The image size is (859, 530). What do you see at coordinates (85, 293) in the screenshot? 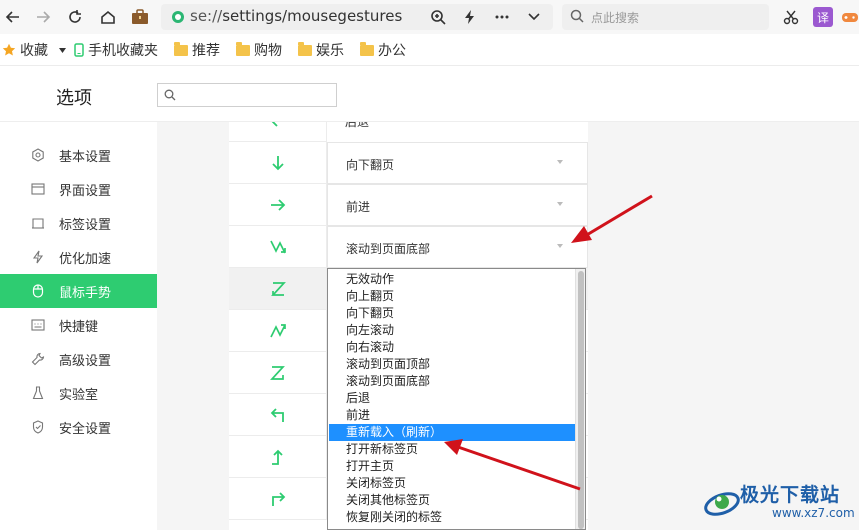
I see `sidebar-item-label: 鼠标手势` at bounding box center [85, 293].